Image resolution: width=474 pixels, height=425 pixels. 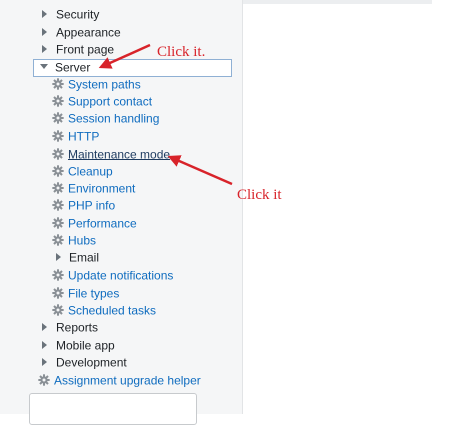 What do you see at coordinates (259, 195) in the screenshot?
I see `annotation-click-maintenance: Click it` at bounding box center [259, 195].